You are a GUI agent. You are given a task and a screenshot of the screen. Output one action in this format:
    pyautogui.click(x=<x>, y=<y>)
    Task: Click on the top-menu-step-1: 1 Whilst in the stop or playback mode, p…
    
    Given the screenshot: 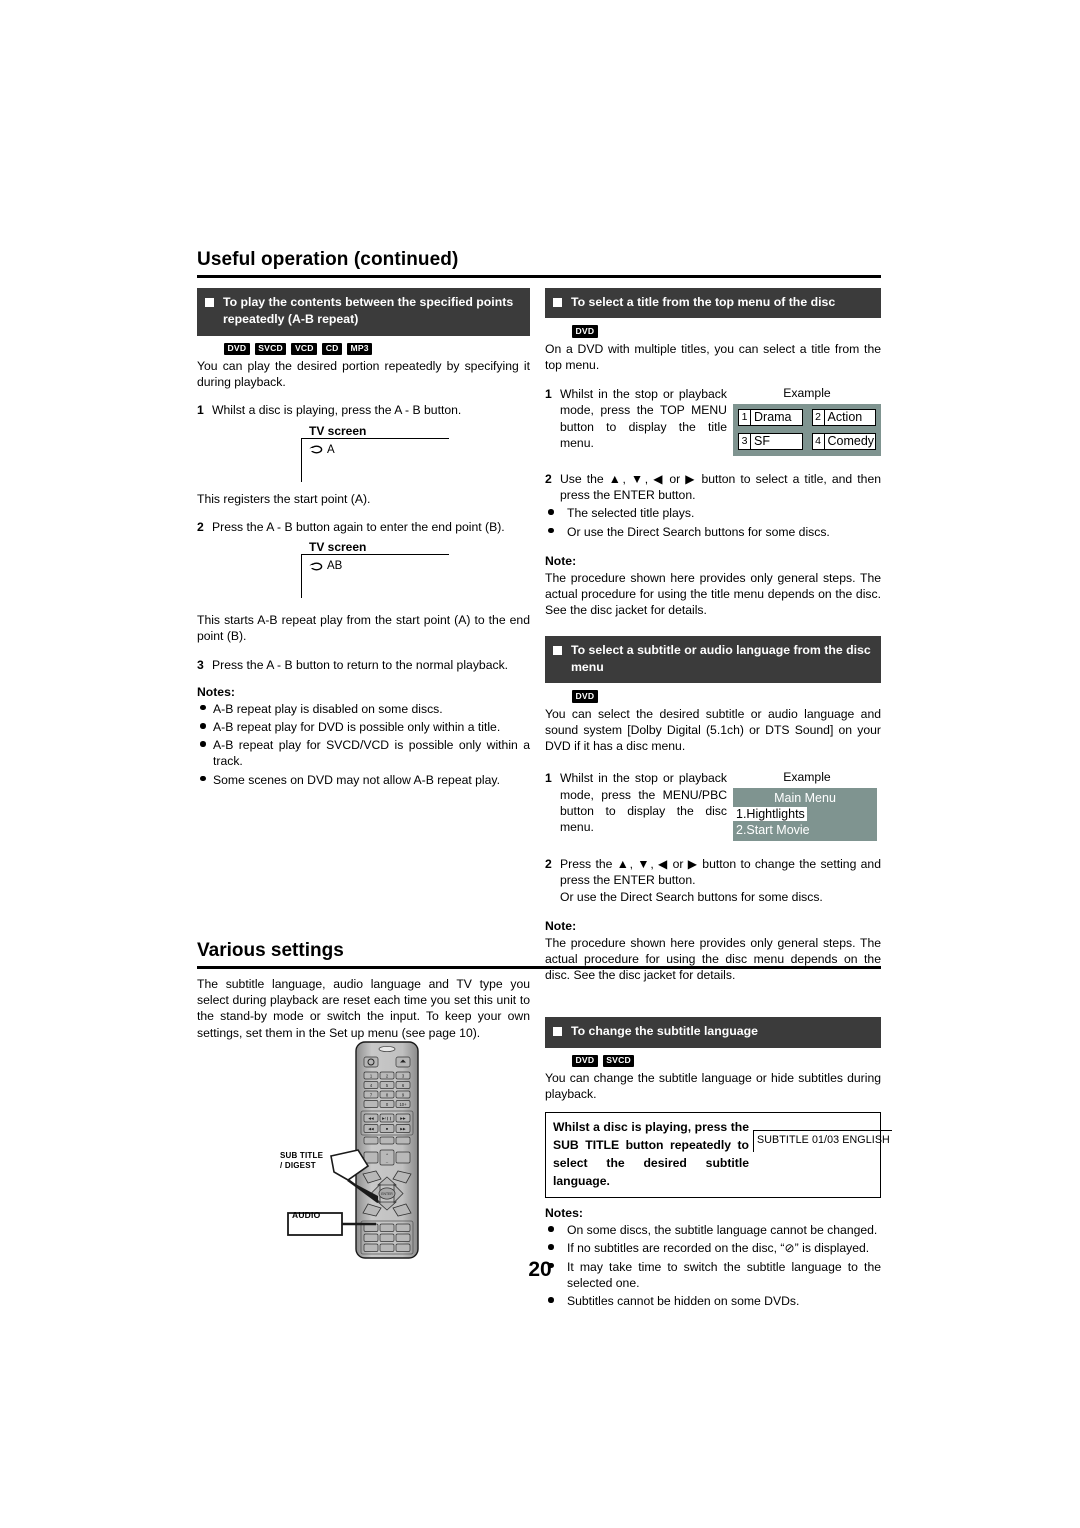 What is the action you would take?
    pyautogui.click(x=636, y=421)
    